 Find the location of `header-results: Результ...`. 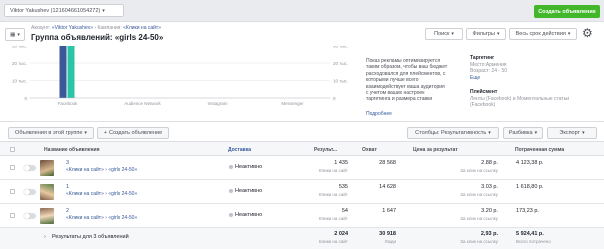

header-results: Результ... is located at coordinates (325, 150).